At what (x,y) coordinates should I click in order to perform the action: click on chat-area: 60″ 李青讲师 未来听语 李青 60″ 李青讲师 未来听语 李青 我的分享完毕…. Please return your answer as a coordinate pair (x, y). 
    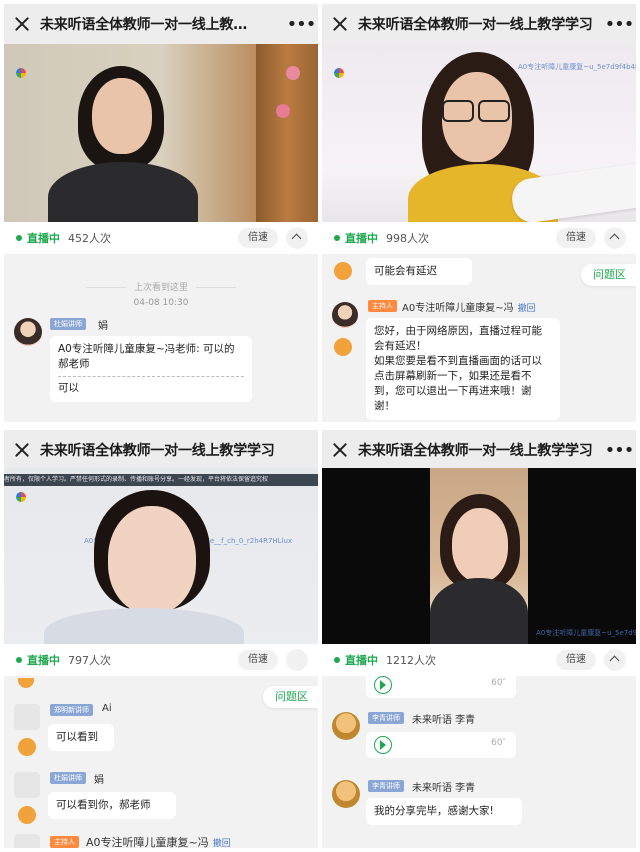
    Looking at the image, I should click on (479, 762).